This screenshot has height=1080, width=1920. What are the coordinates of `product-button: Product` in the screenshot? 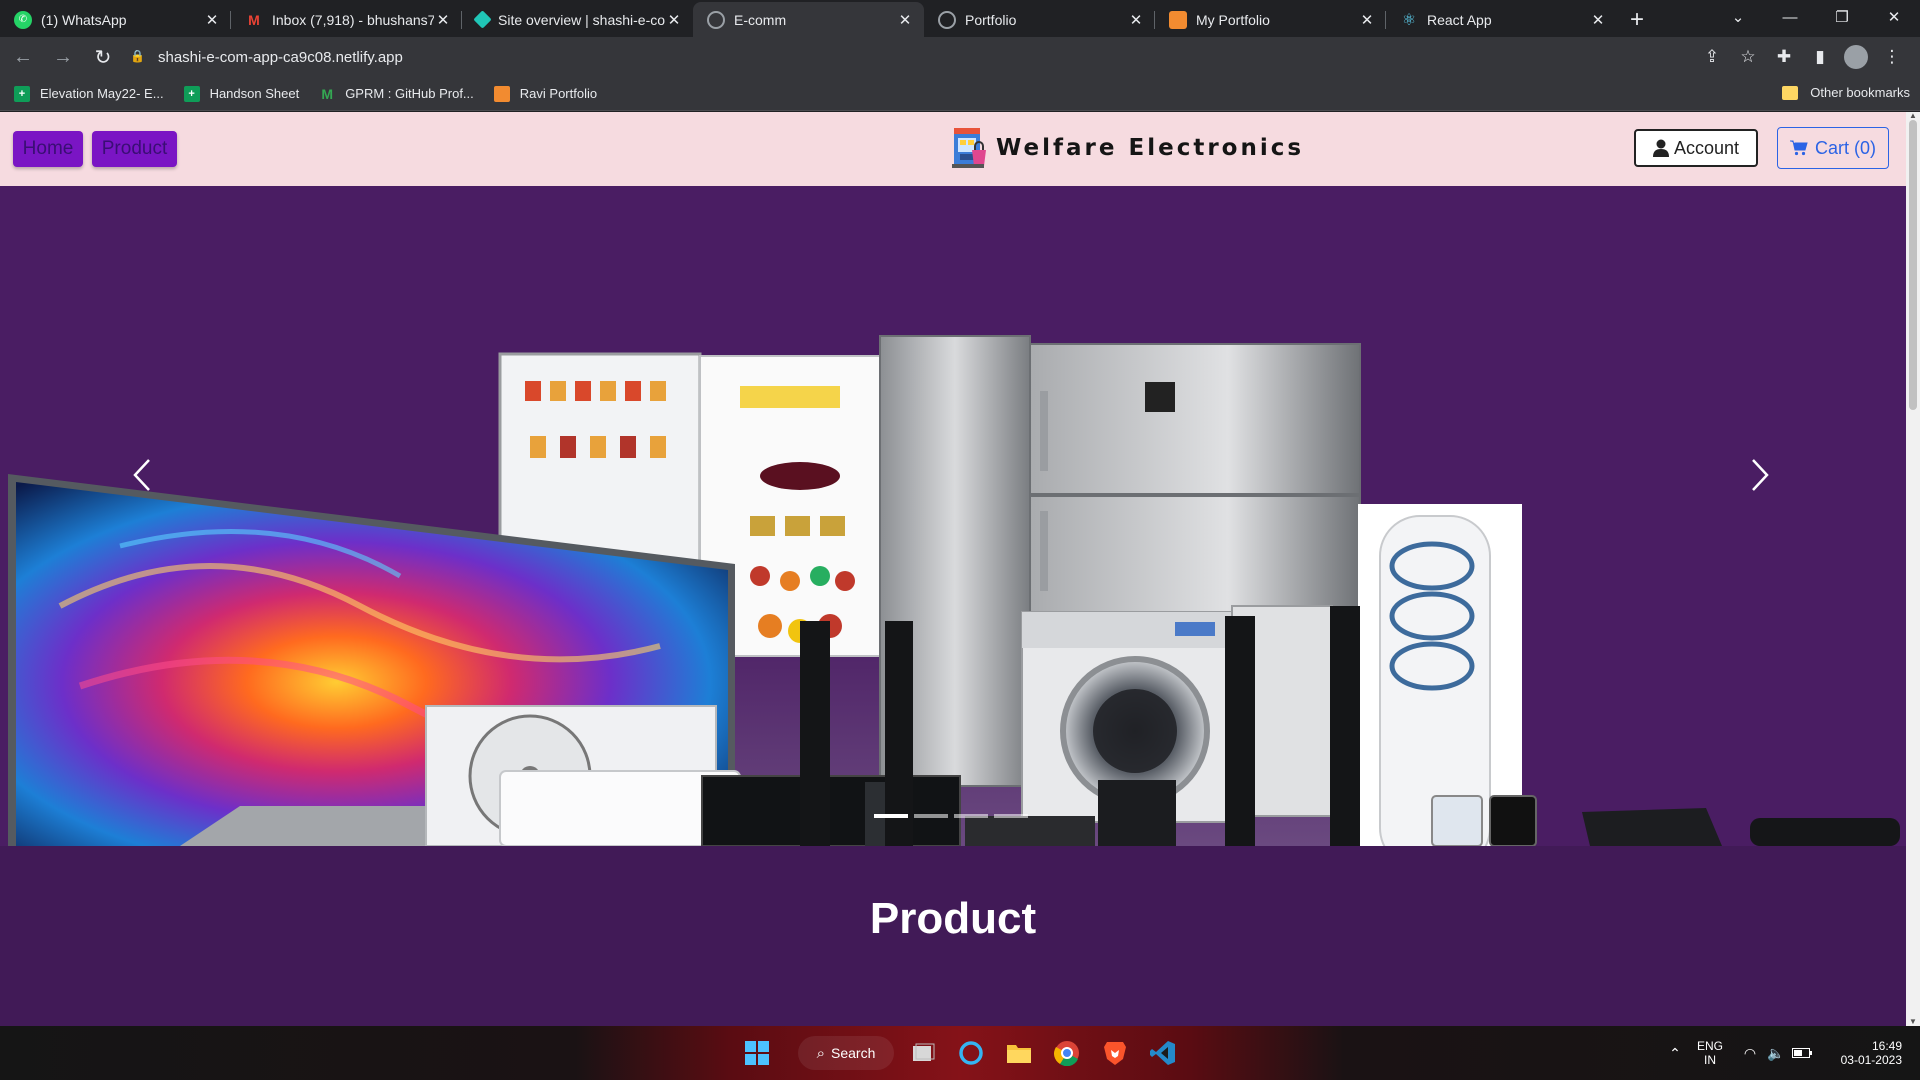 It's located at (134, 149).